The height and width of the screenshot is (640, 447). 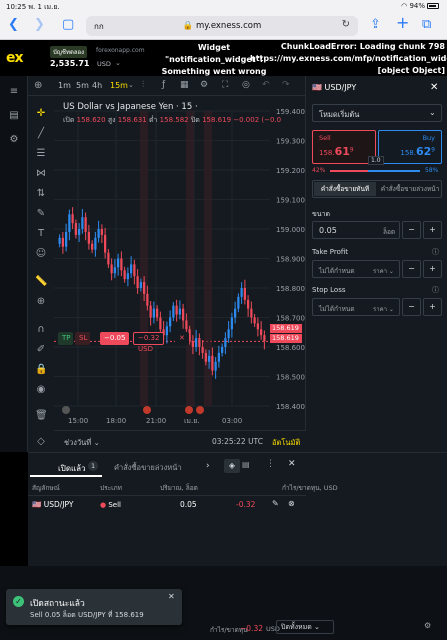 What do you see at coordinates (131, 85) in the screenshot?
I see `timeframe-dropdown-icon: ⌄` at bounding box center [131, 85].